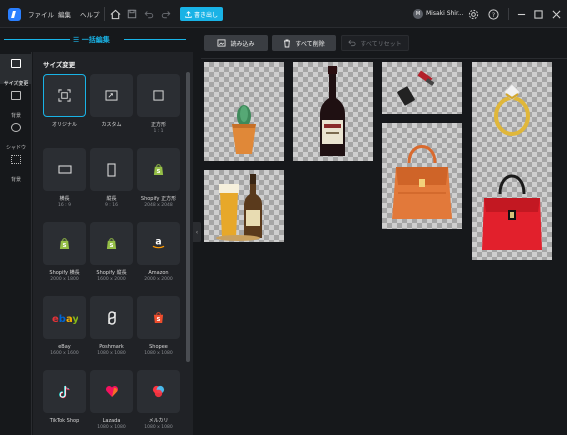 This screenshot has height=435, width=567. Describe the element at coordinates (91, 40) in the screenshot. I see `panel-title: ☰ 一括編集` at that location.